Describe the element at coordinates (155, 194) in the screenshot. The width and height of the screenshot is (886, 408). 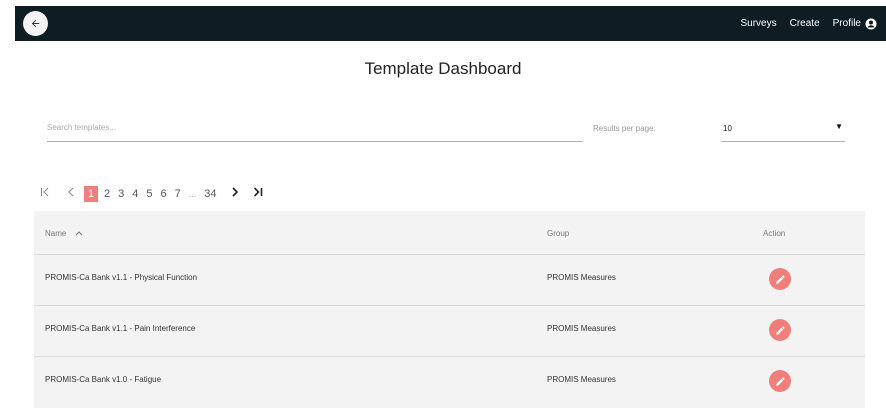
I see `pagination: 1 2 3 4 5 6 7 ... 34` at that location.